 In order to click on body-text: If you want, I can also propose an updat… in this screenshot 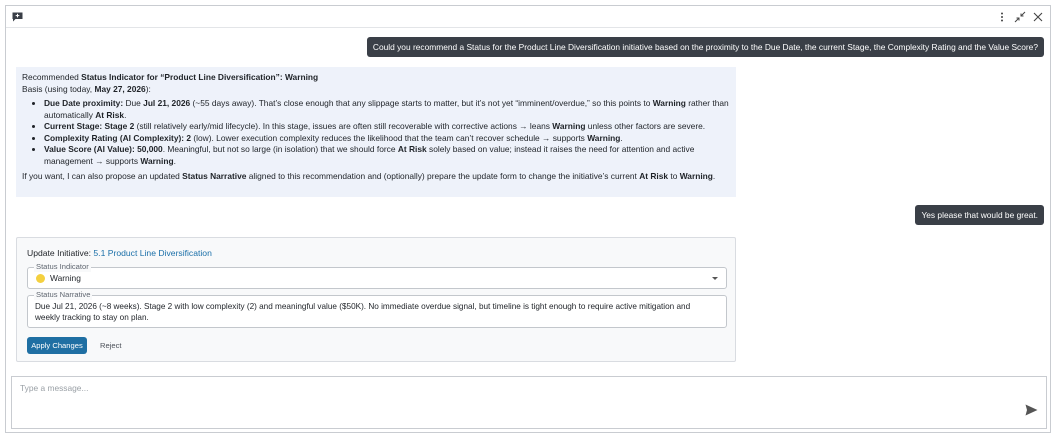, I will do `click(102, 176)`.